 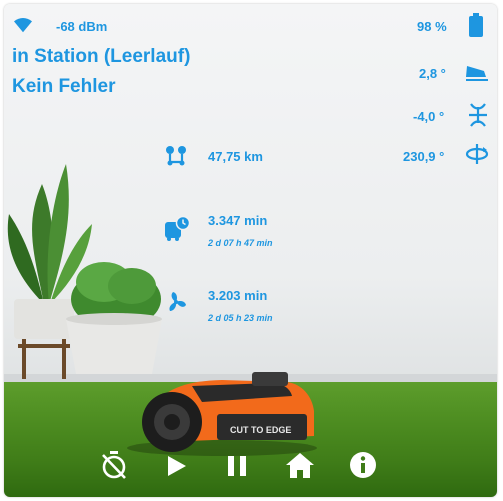 I want to click on info-icon, so click(x=363, y=467).